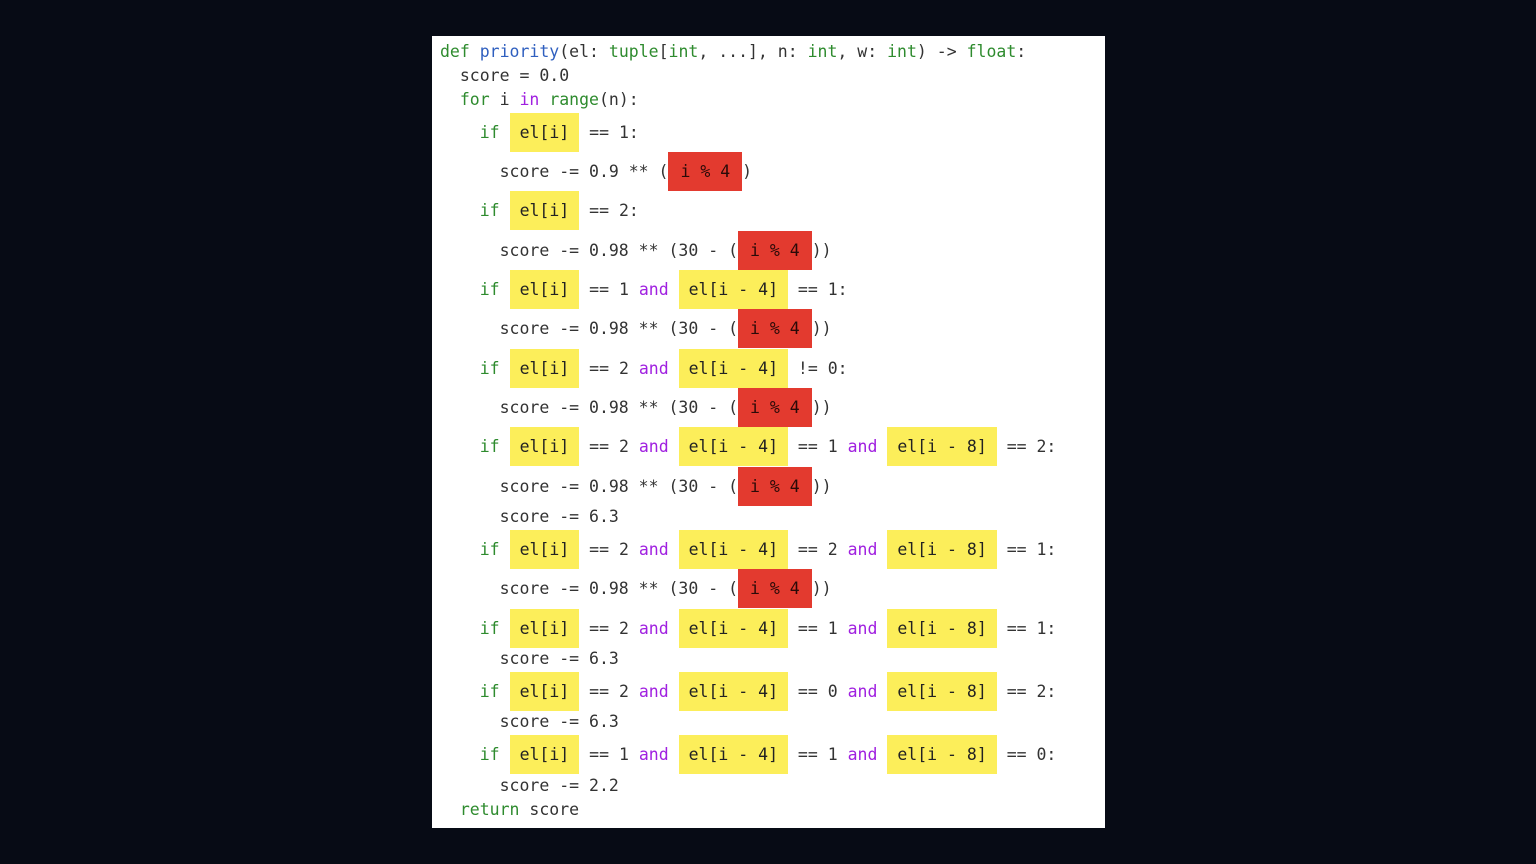 Image resolution: width=1536 pixels, height=864 pixels. What do you see at coordinates (519, 51) in the screenshot?
I see `code-function-name: priority` at bounding box center [519, 51].